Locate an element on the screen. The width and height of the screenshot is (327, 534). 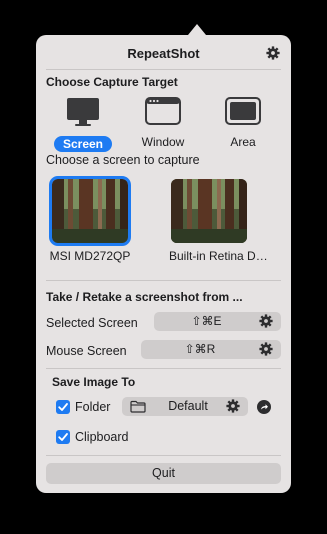
target-window-option: Window is located at coordinates (163, 124).